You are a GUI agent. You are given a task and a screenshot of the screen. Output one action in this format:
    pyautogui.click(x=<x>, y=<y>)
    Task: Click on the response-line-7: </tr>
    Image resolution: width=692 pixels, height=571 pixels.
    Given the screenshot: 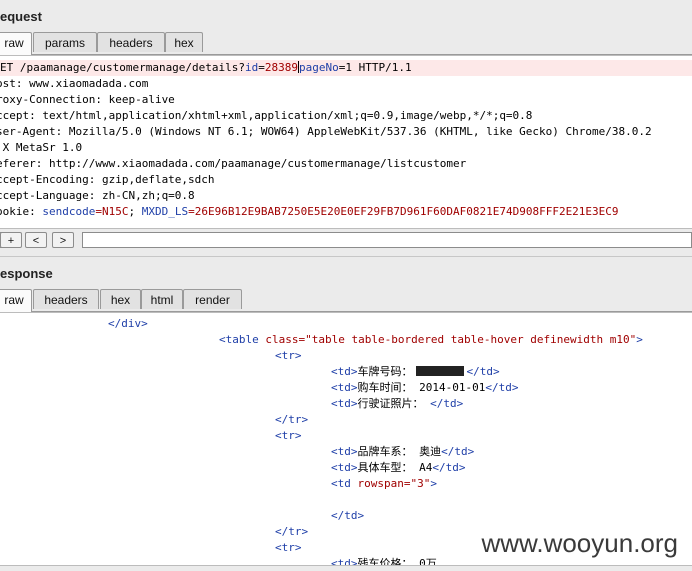 What is the action you would take?
    pyautogui.click(x=292, y=419)
    